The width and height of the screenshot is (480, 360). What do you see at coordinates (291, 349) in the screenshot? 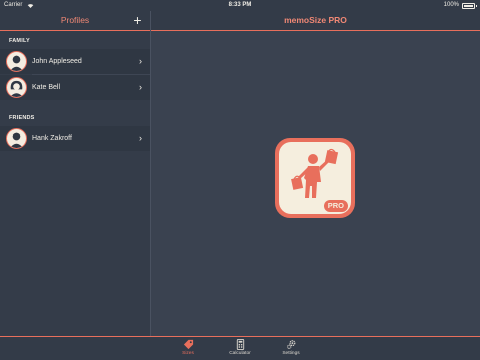
I see `tab-settings: Settings` at bounding box center [291, 349].